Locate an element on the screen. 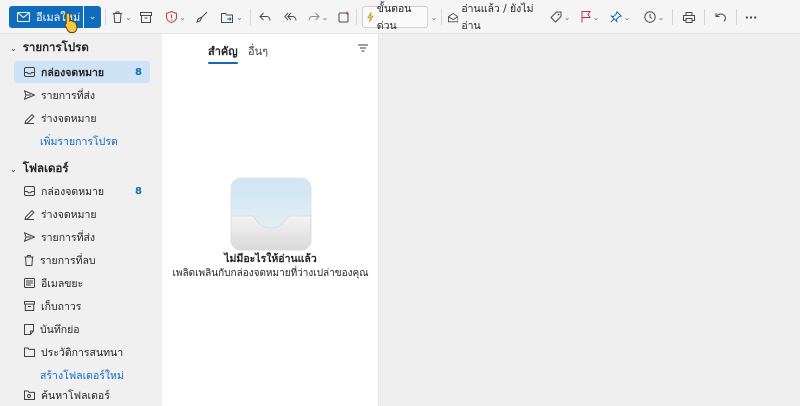 This screenshot has height=406, width=800. folder-conversation-history: ประวัติการสนทนา is located at coordinates (82, 352).